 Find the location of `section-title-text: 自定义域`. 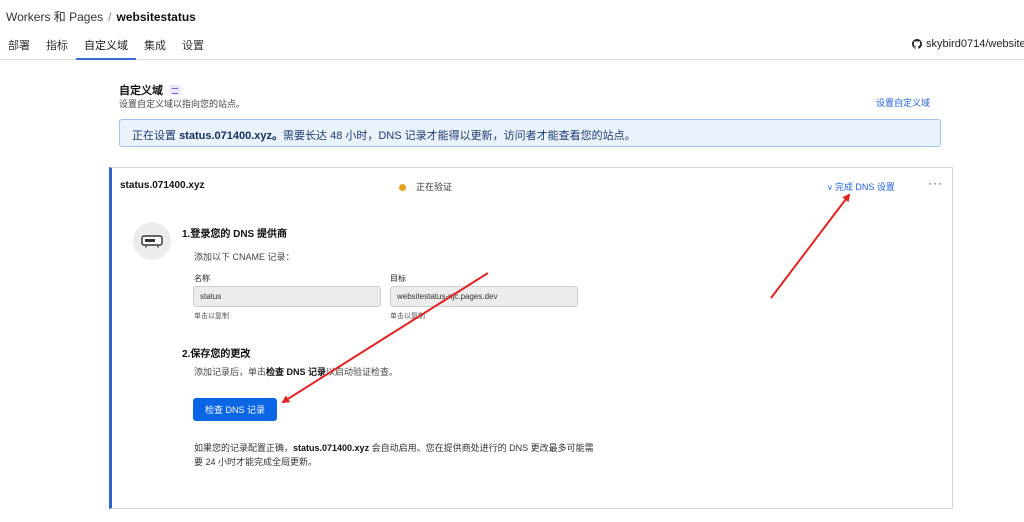

section-title-text: 自定义域 is located at coordinates (141, 91).